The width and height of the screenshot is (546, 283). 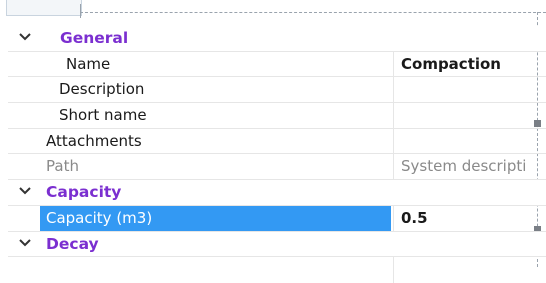 What do you see at coordinates (221, 270) in the screenshot?
I see `property-partial-label` at bounding box center [221, 270].